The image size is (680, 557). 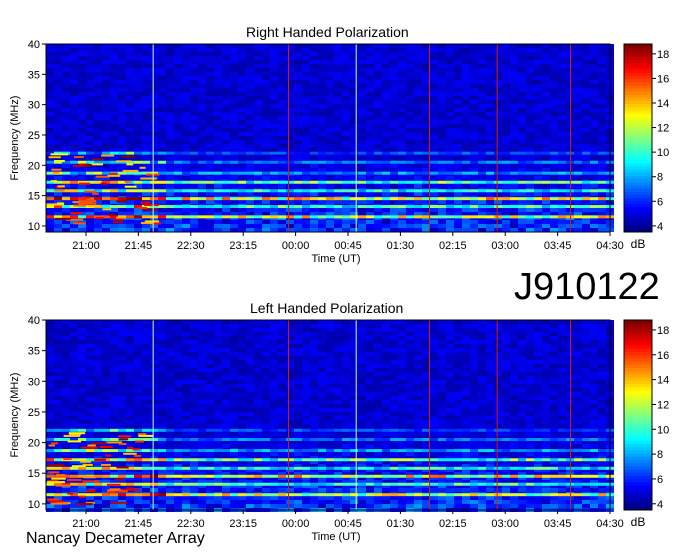 What do you see at coordinates (348, 246) in the screenshot?
I see `x-tick-label: 00:45` at bounding box center [348, 246].